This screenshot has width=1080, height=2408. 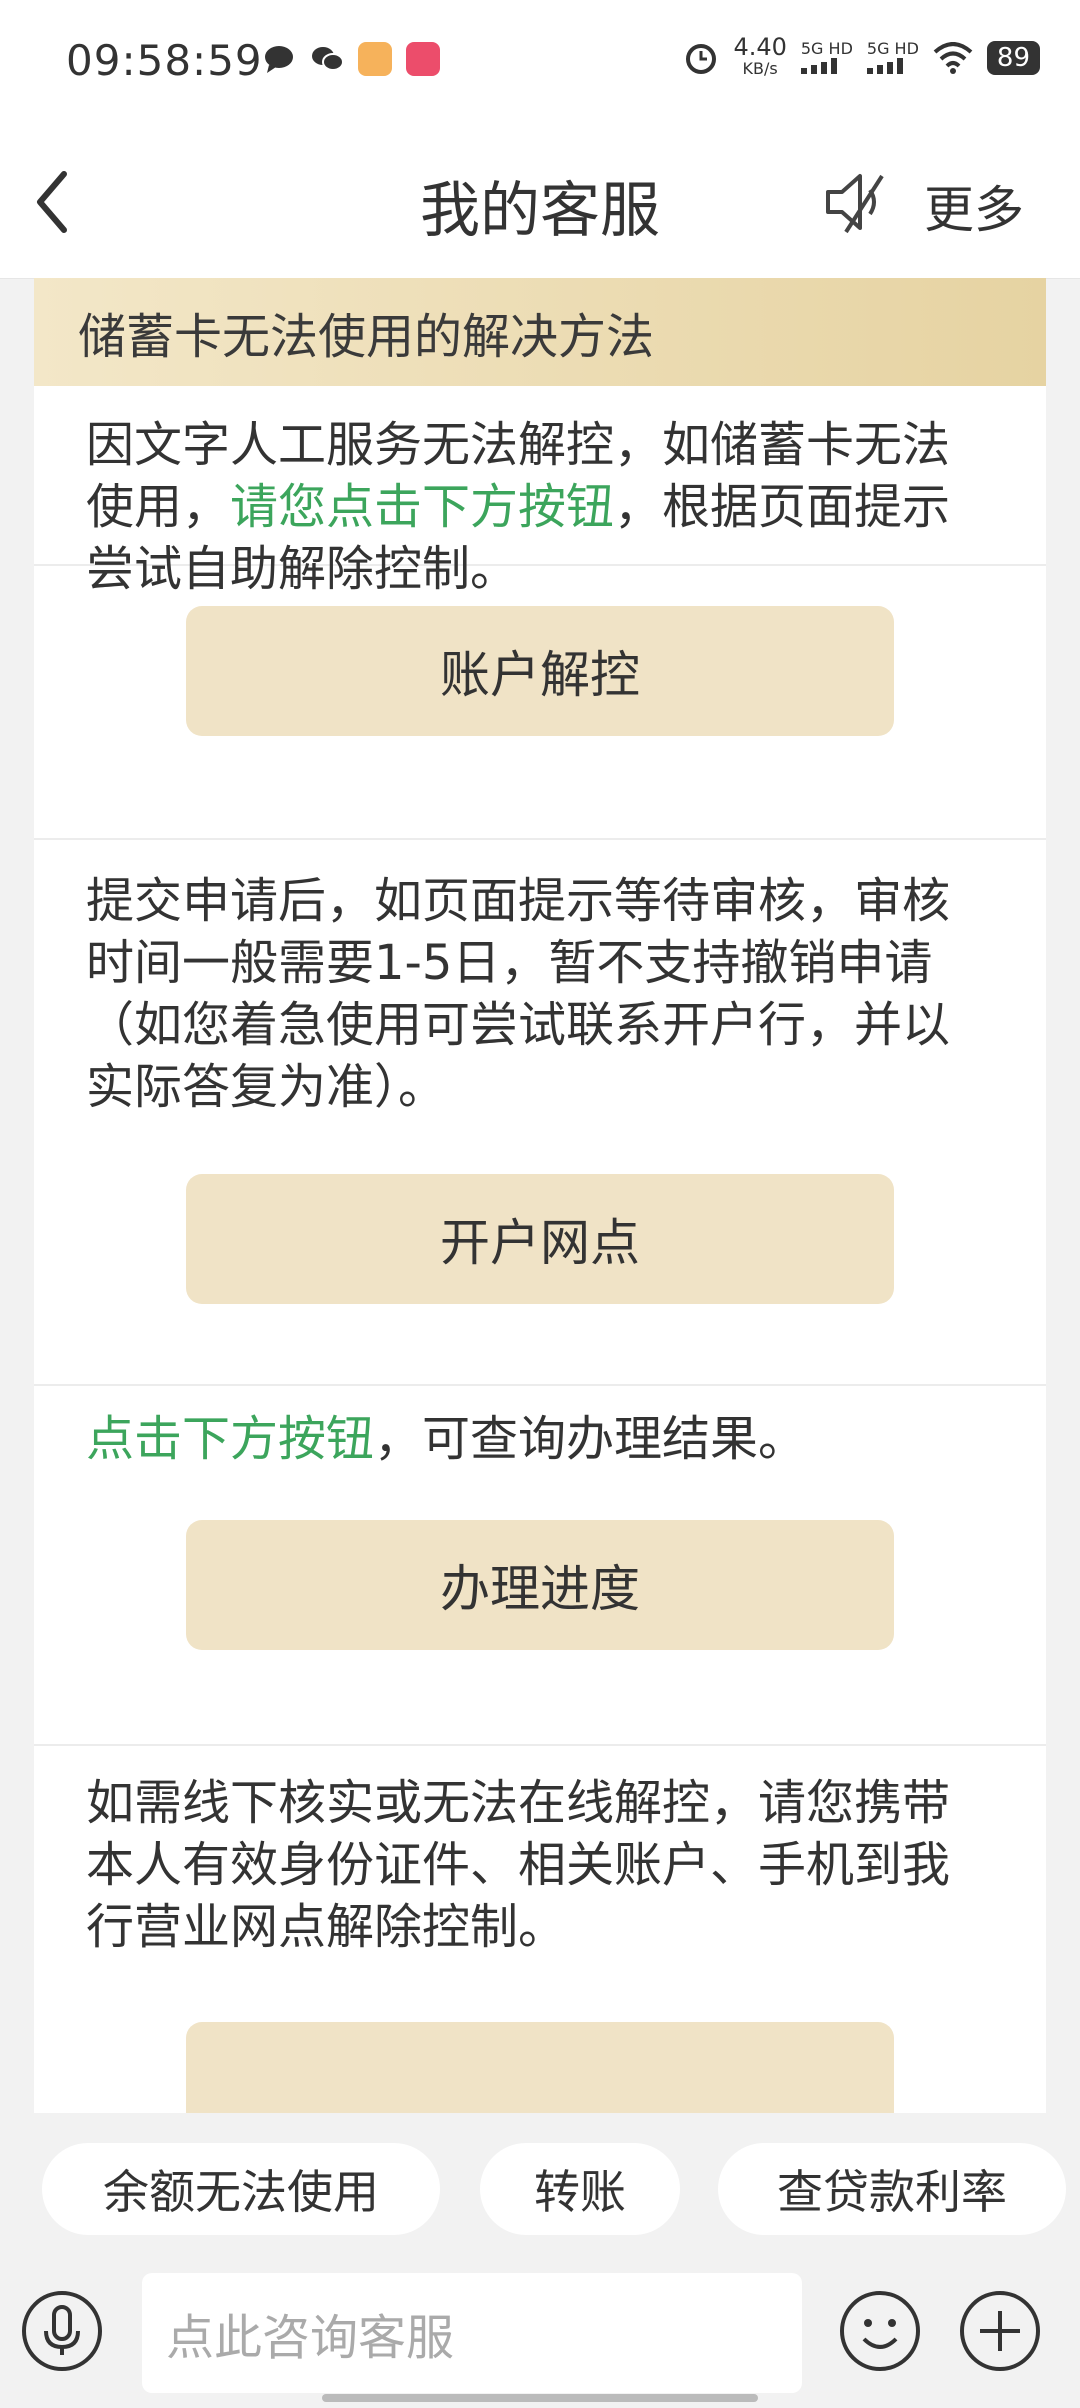 What do you see at coordinates (540, 2067) in the screenshot?
I see `partial-button` at bounding box center [540, 2067].